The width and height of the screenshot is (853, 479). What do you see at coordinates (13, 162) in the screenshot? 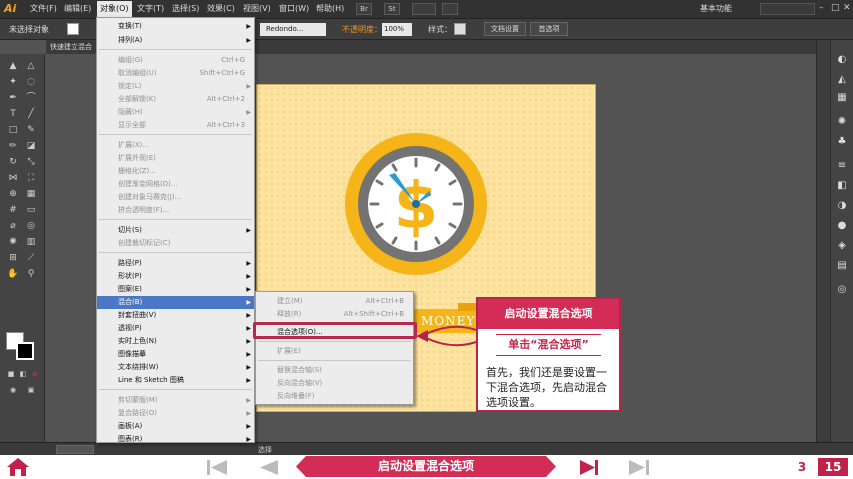
I see `rotate-tool-icon: ↻` at bounding box center [13, 162].